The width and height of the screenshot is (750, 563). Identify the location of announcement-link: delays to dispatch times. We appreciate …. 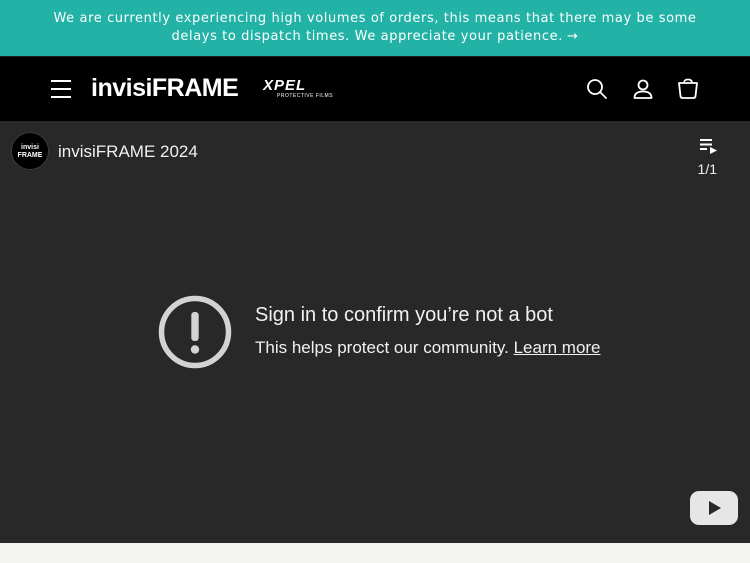
(375, 36).